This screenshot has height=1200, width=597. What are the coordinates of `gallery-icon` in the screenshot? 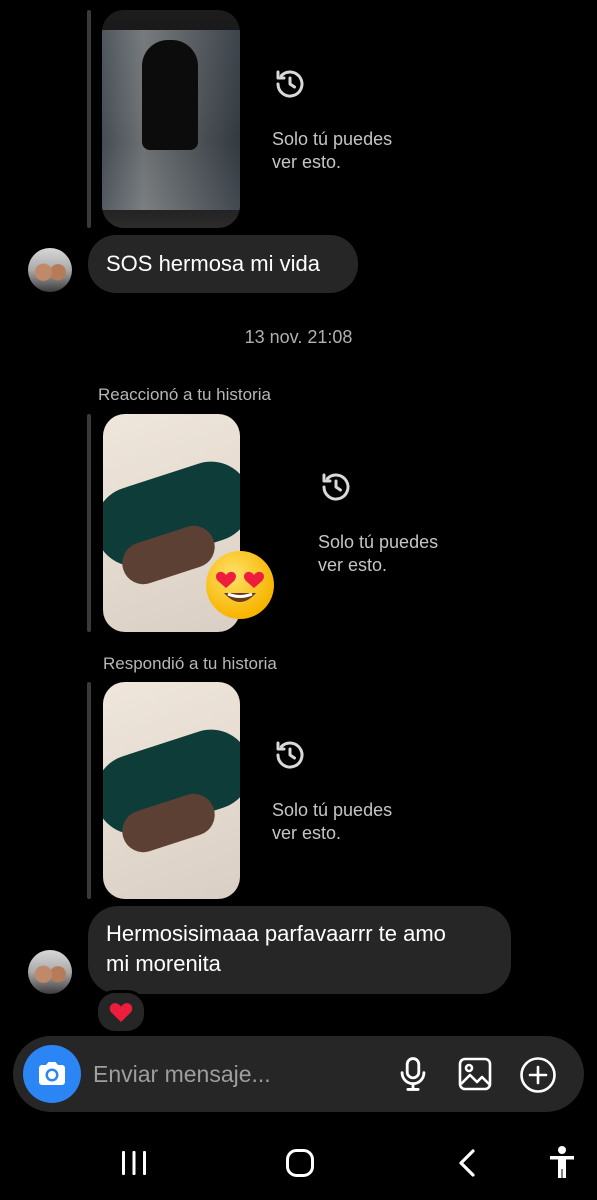 It's located at (475, 1074).